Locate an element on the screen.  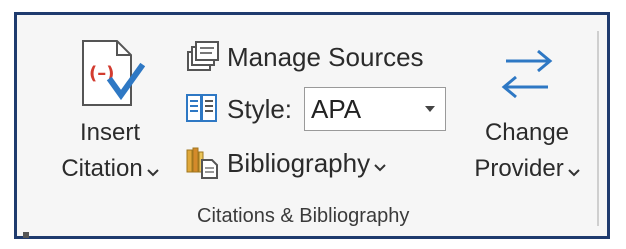
insert-citation-button: (–) Insert Citation is located at coordinates (110, 112).